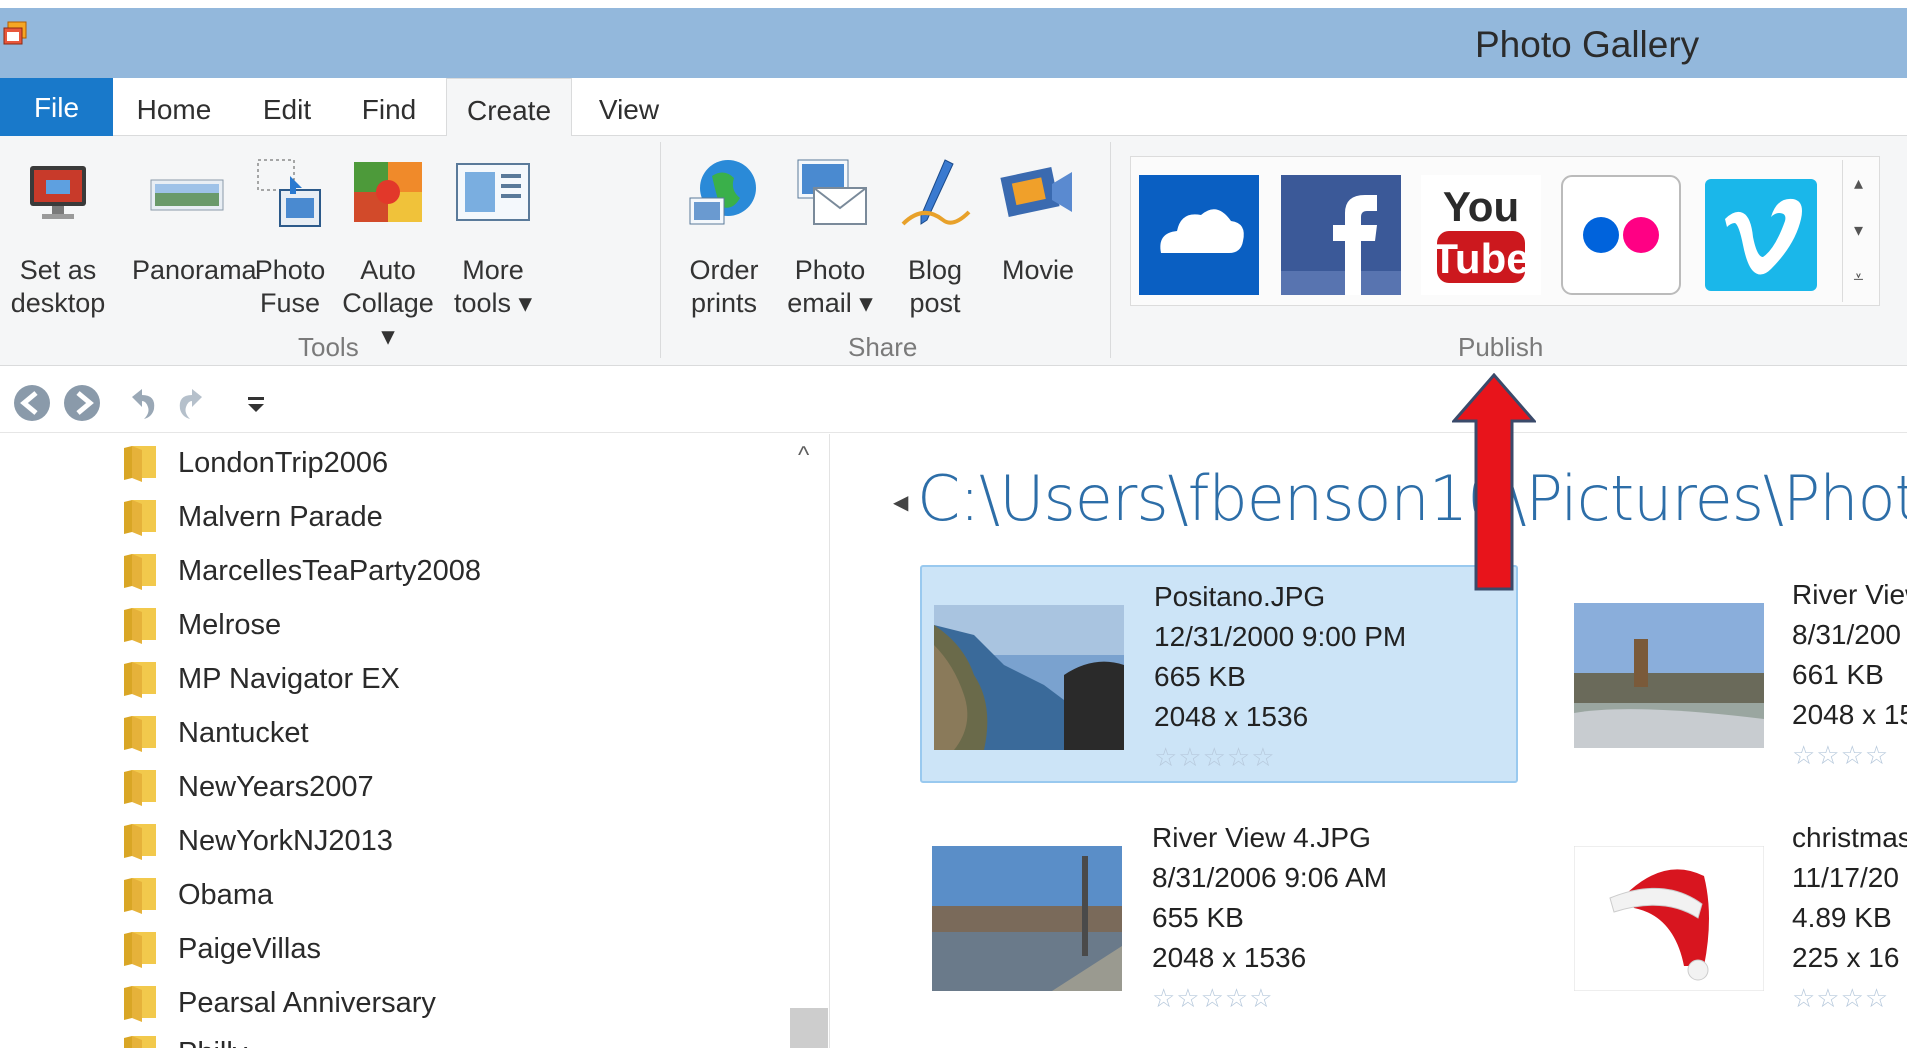 This screenshot has height=1048, width=1907. What do you see at coordinates (289, 193) in the screenshot?
I see `photo-fuse-icon` at bounding box center [289, 193].